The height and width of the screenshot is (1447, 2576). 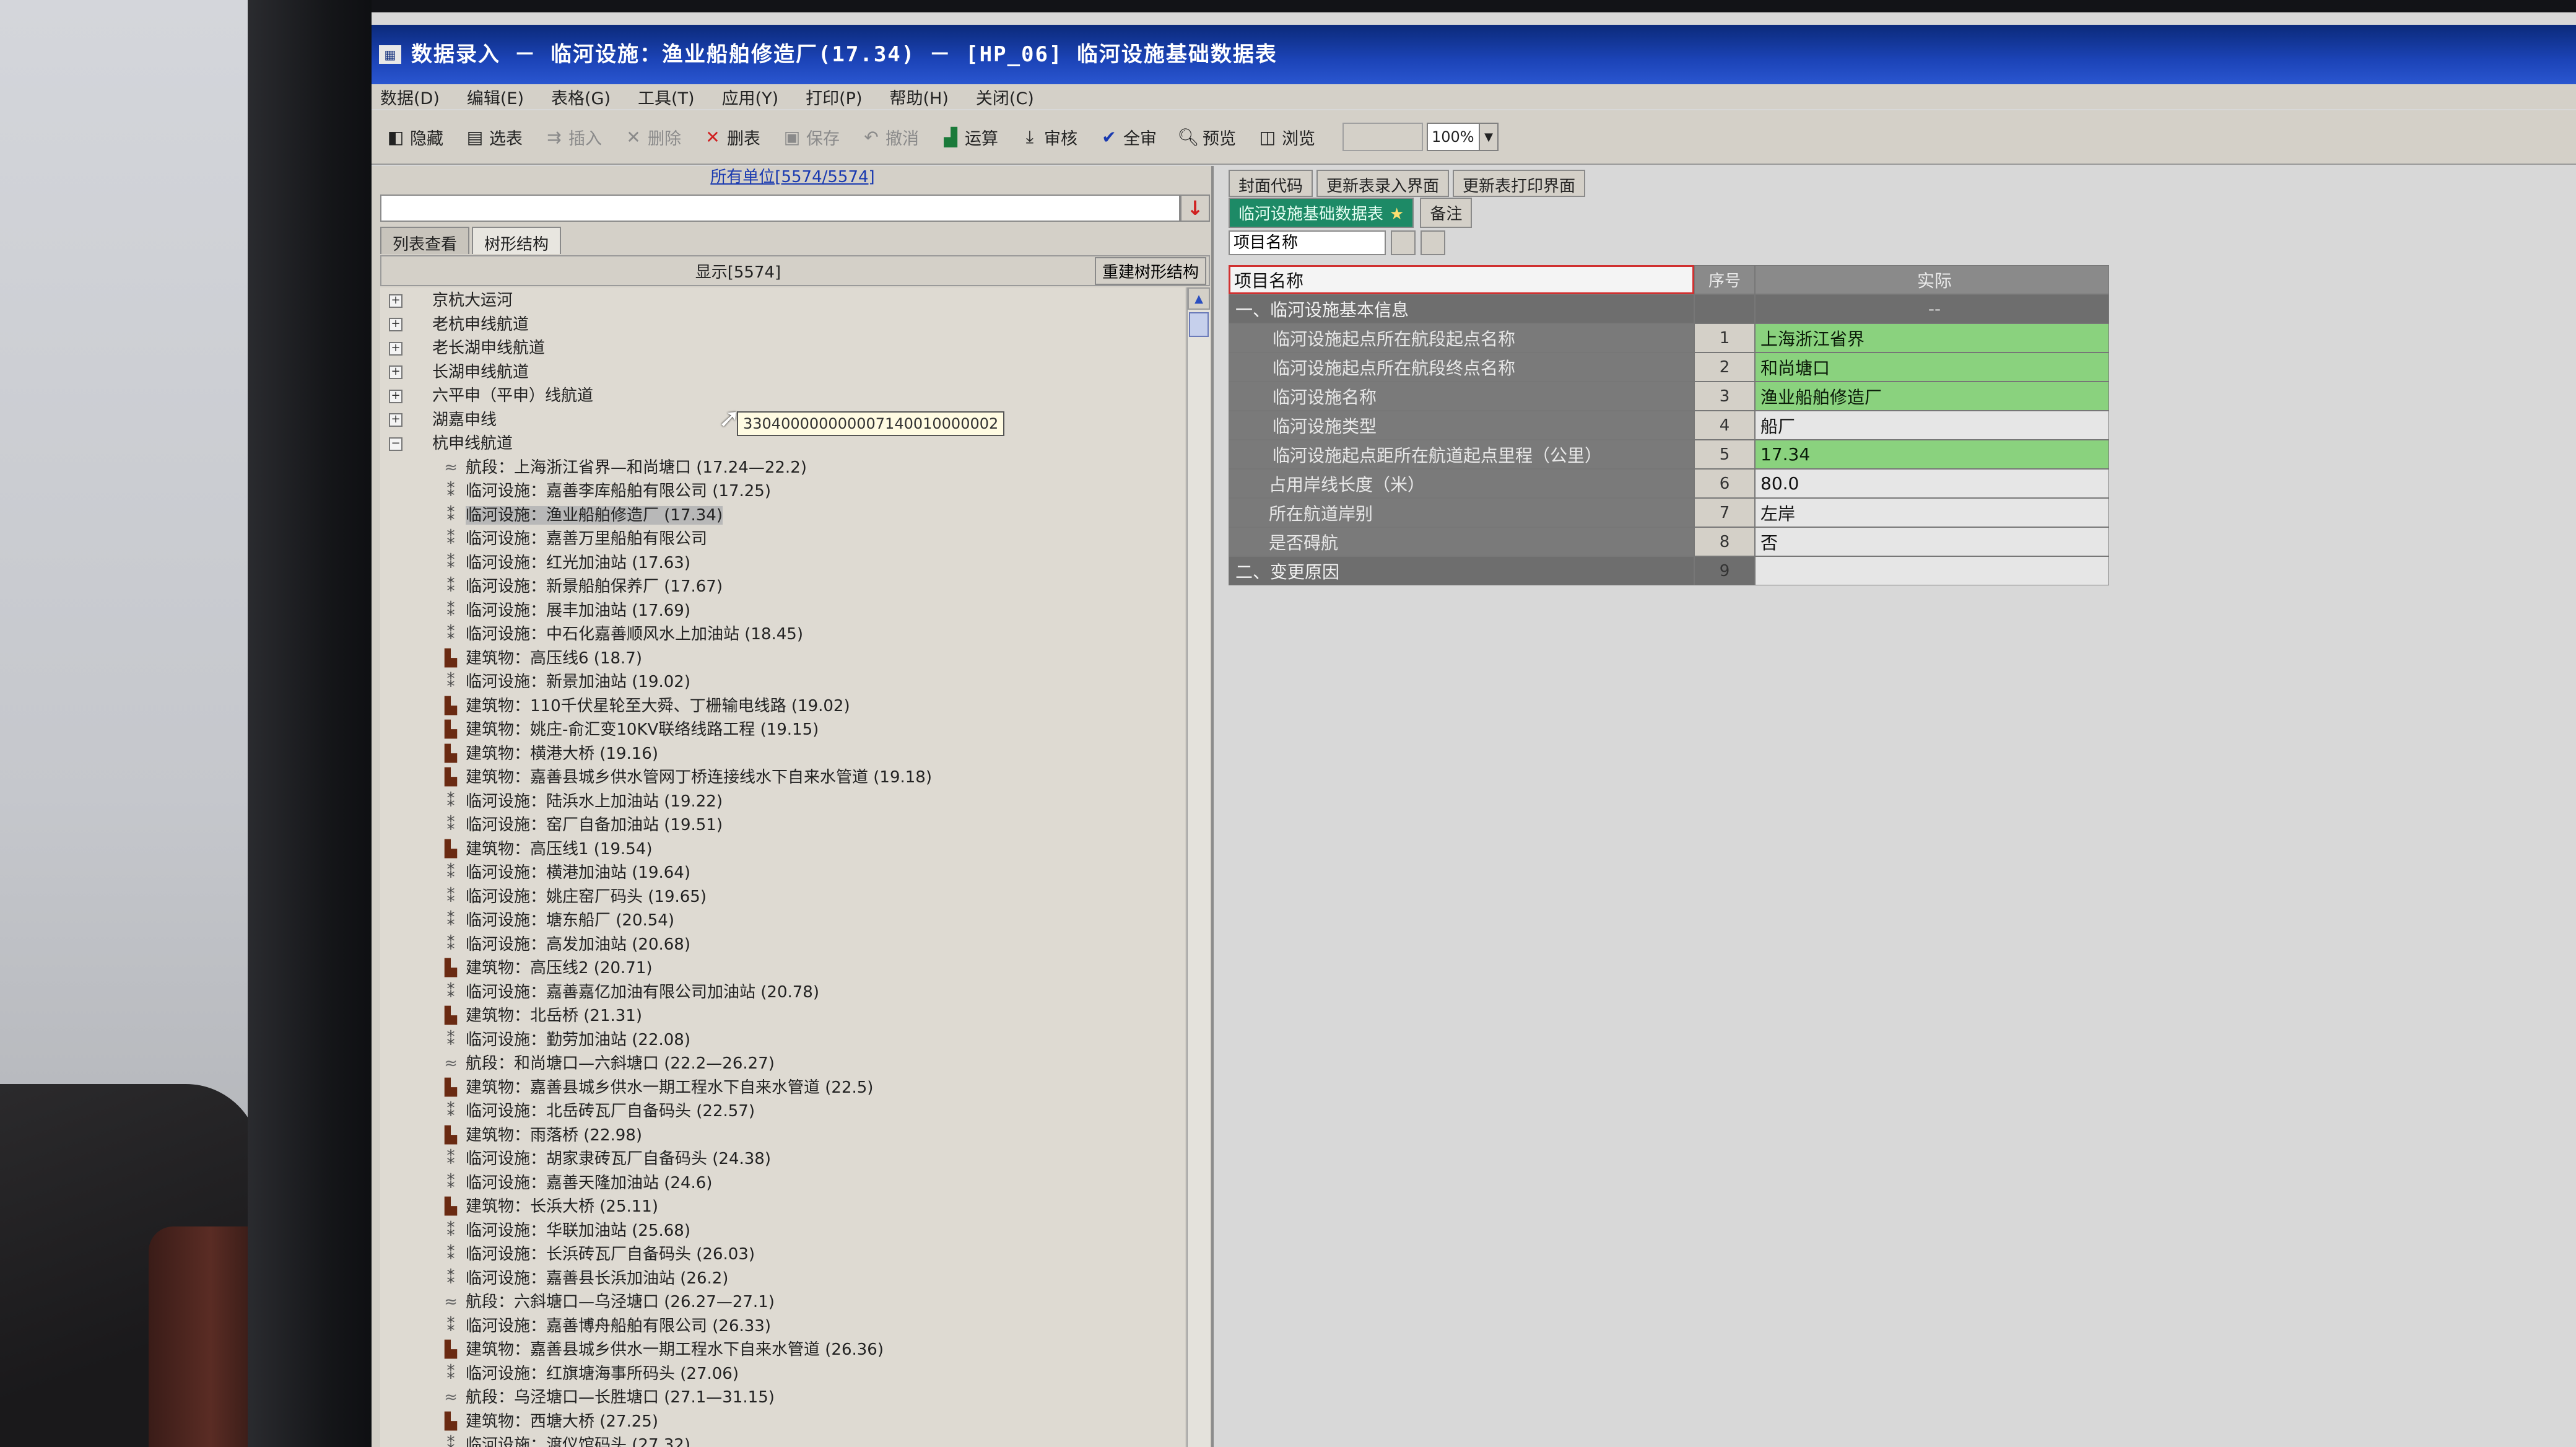 I want to click on grid-cell-value: 17.34, so click(x=1932, y=454).